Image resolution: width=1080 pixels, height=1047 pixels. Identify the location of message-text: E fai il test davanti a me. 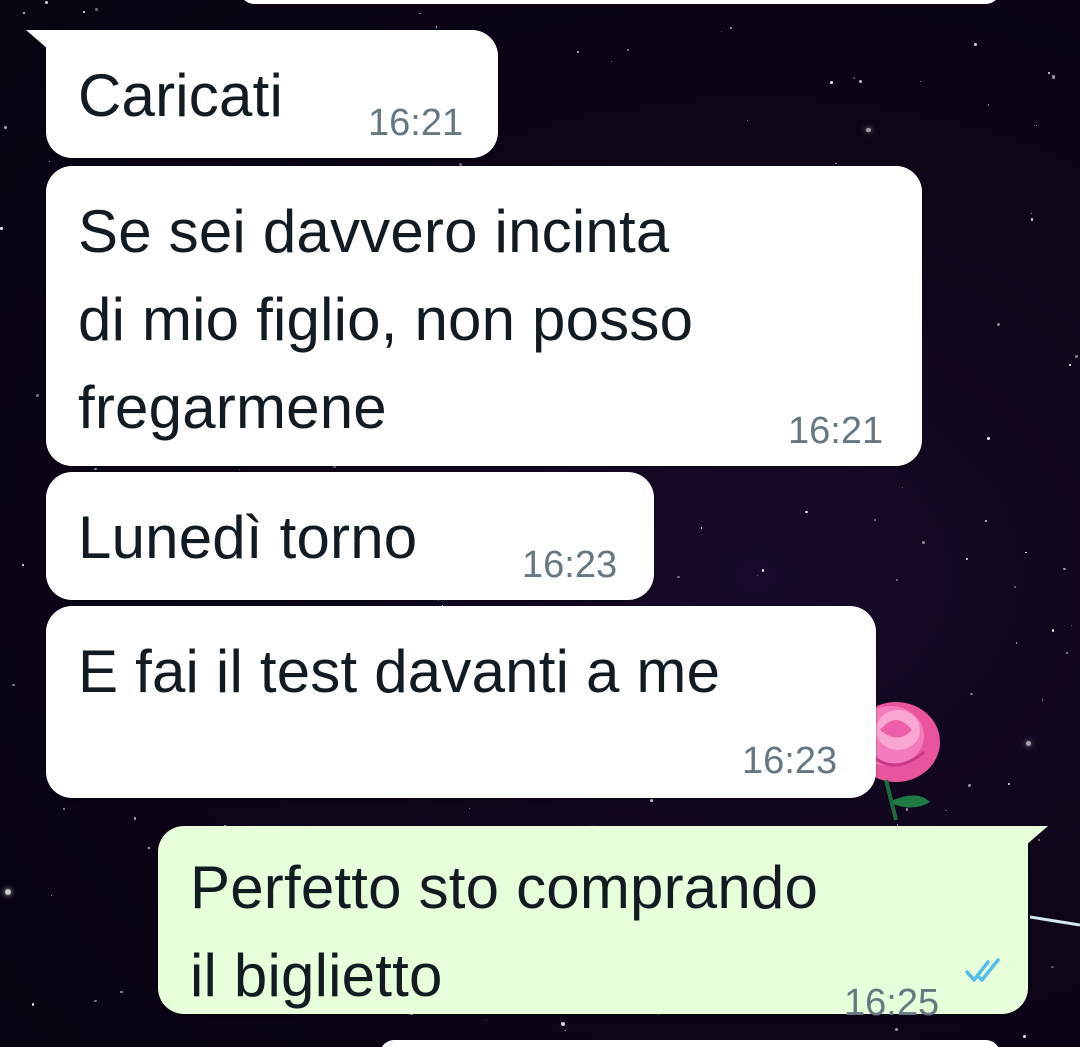
(399, 671).